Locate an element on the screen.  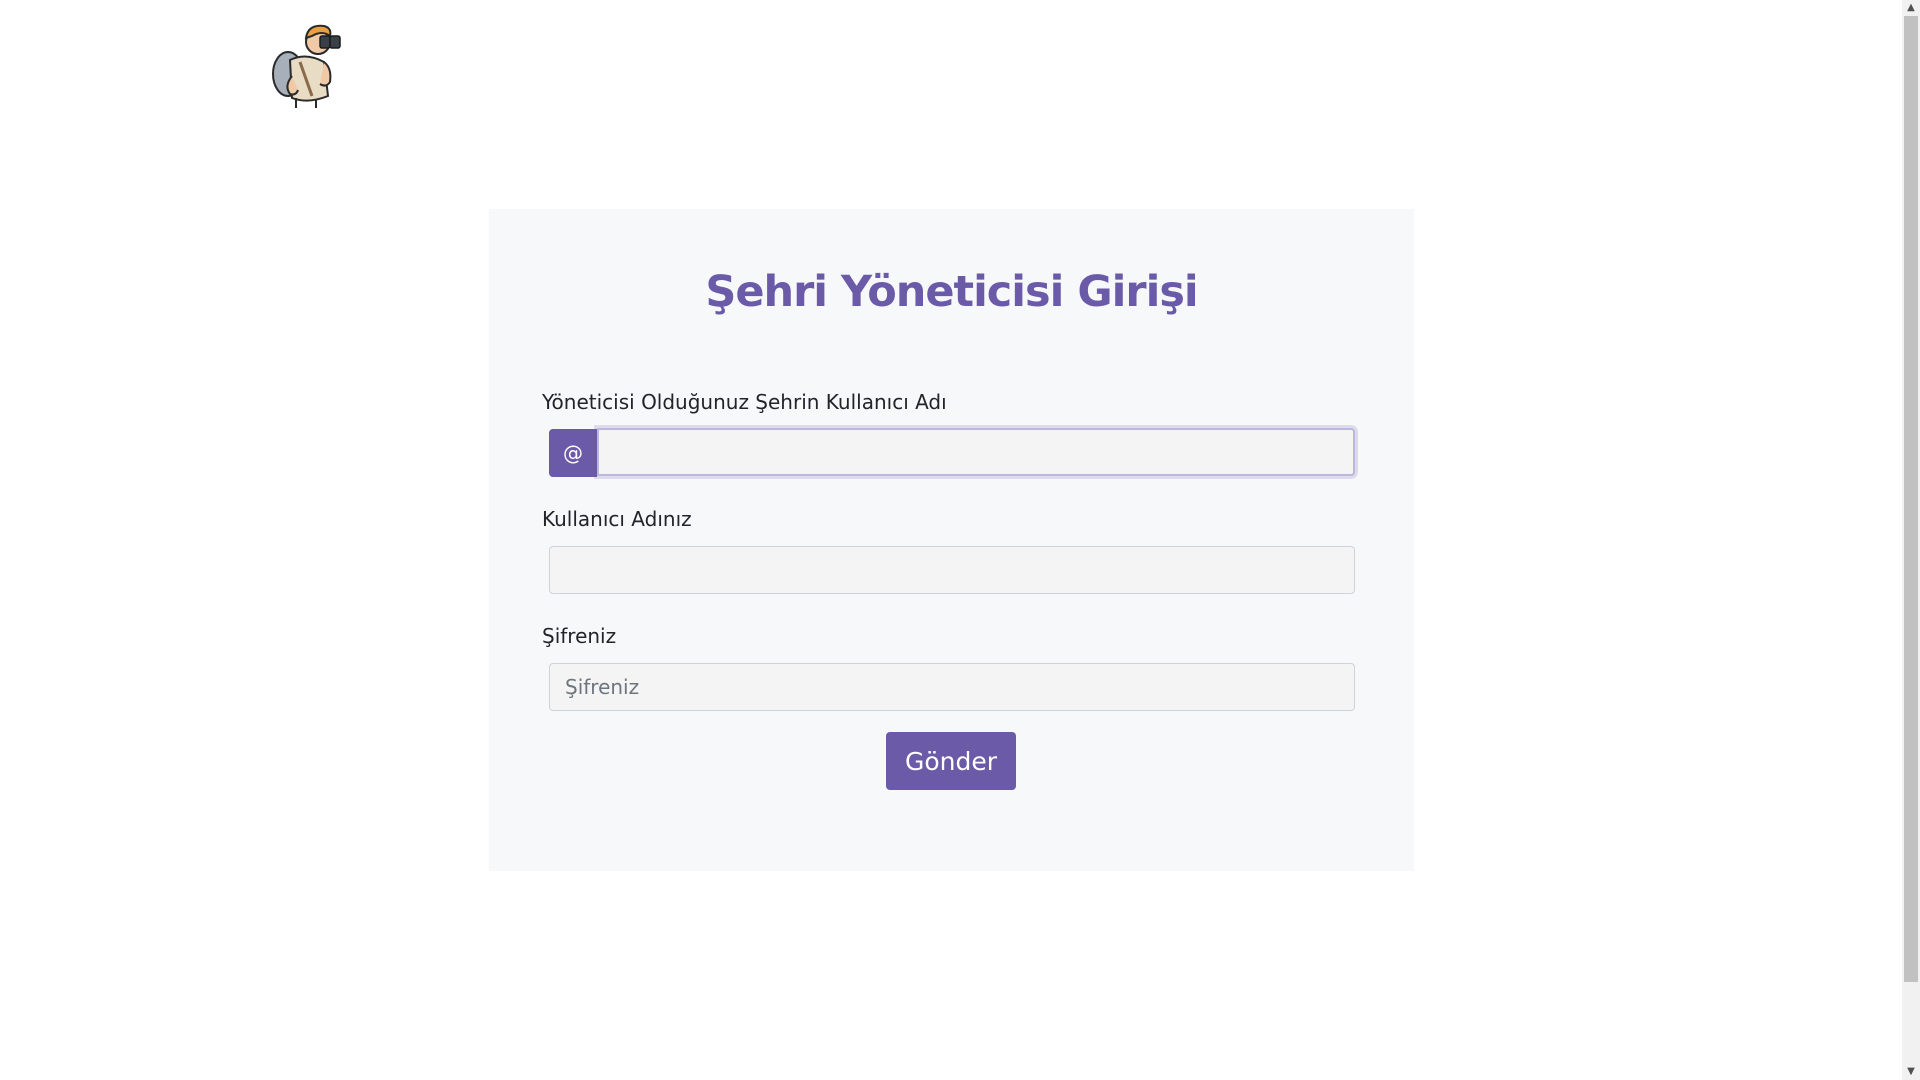
vertical-scrollbar: ▲ ▼ is located at coordinates (1911, 540).